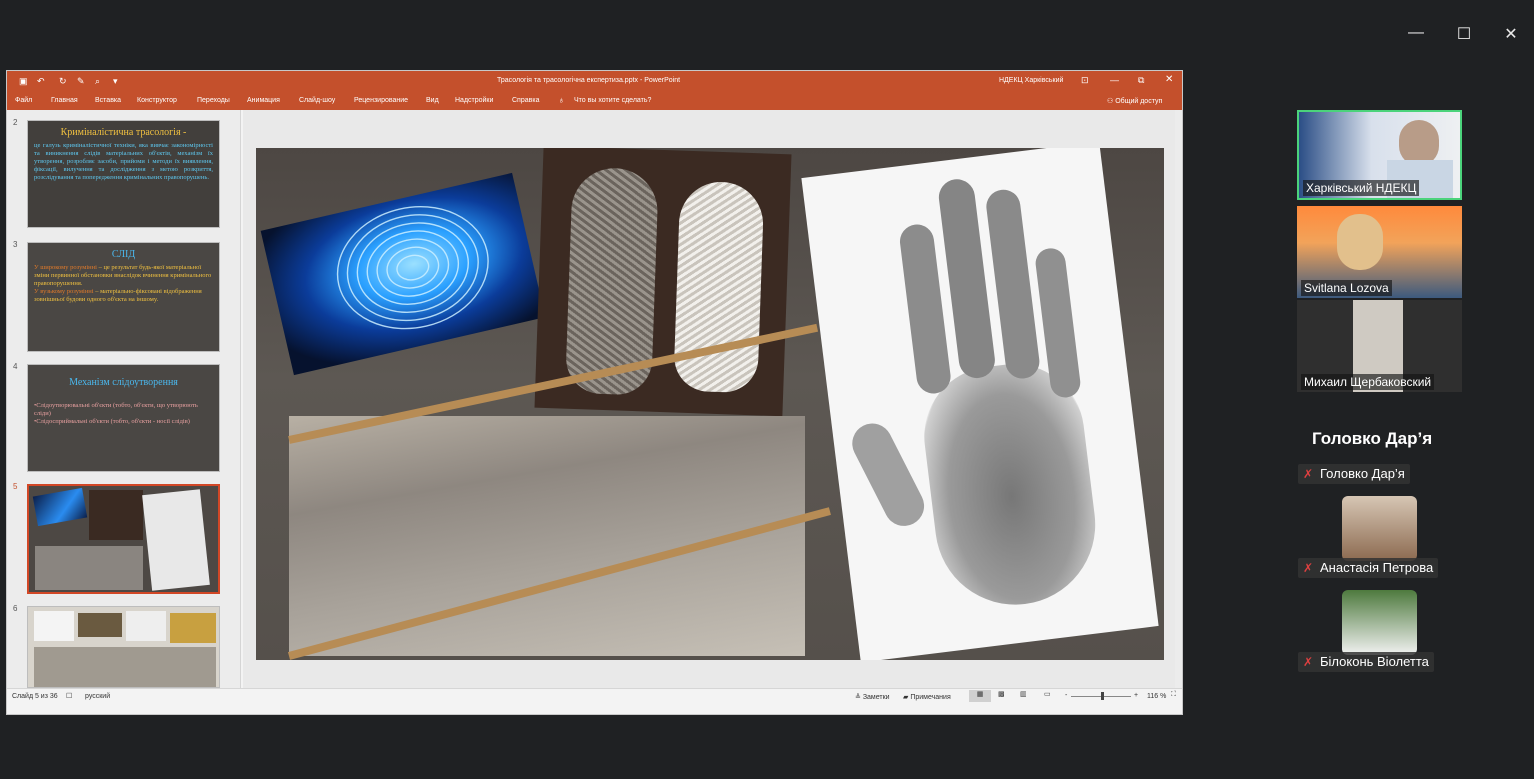 This screenshot has width=1534, height=779. I want to click on spellcheck-icon: ☐, so click(69, 696).